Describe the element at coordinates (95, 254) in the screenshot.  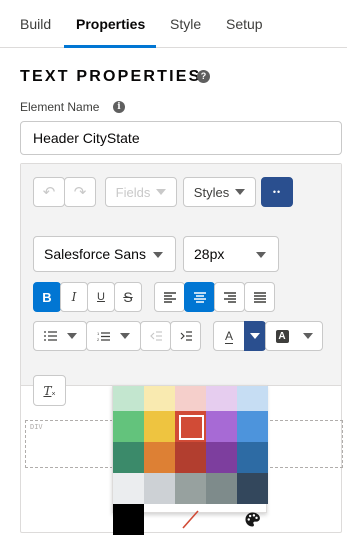
I see `font-family-value: Salesforce Sans` at that location.